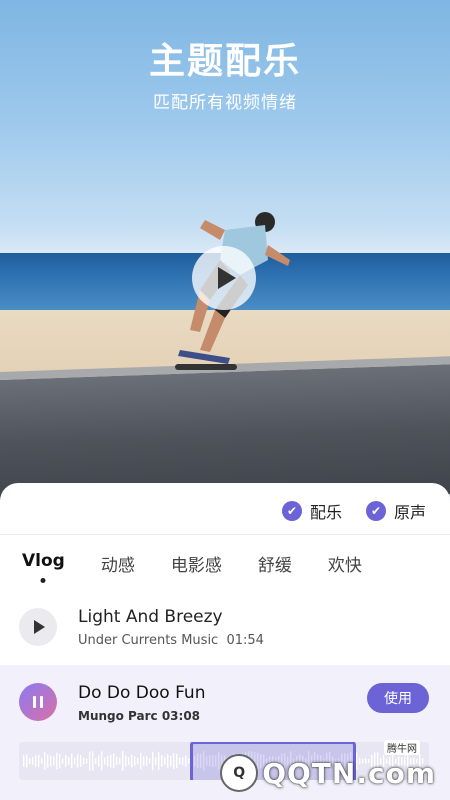 This screenshot has height=800, width=450. What do you see at coordinates (142, 693) in the screenshot?
I see `track-title: Do Do Doo Fun` at bounding box center [142, 693].